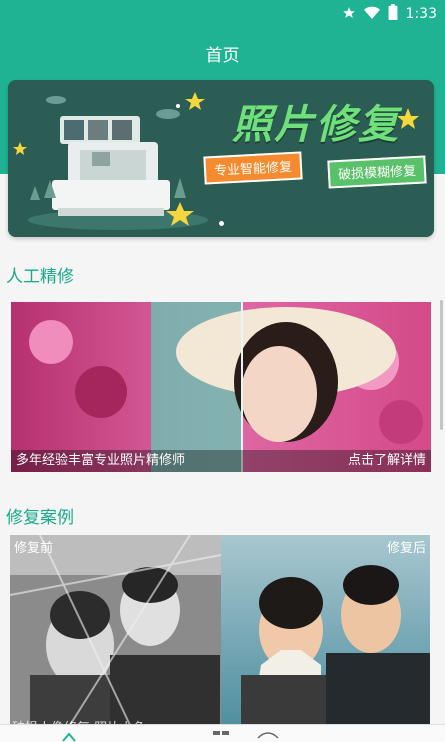  What do you see at coordinates (441, 365) in the screenshot?
I see `scrollbar` at bounding box center [441, 365].